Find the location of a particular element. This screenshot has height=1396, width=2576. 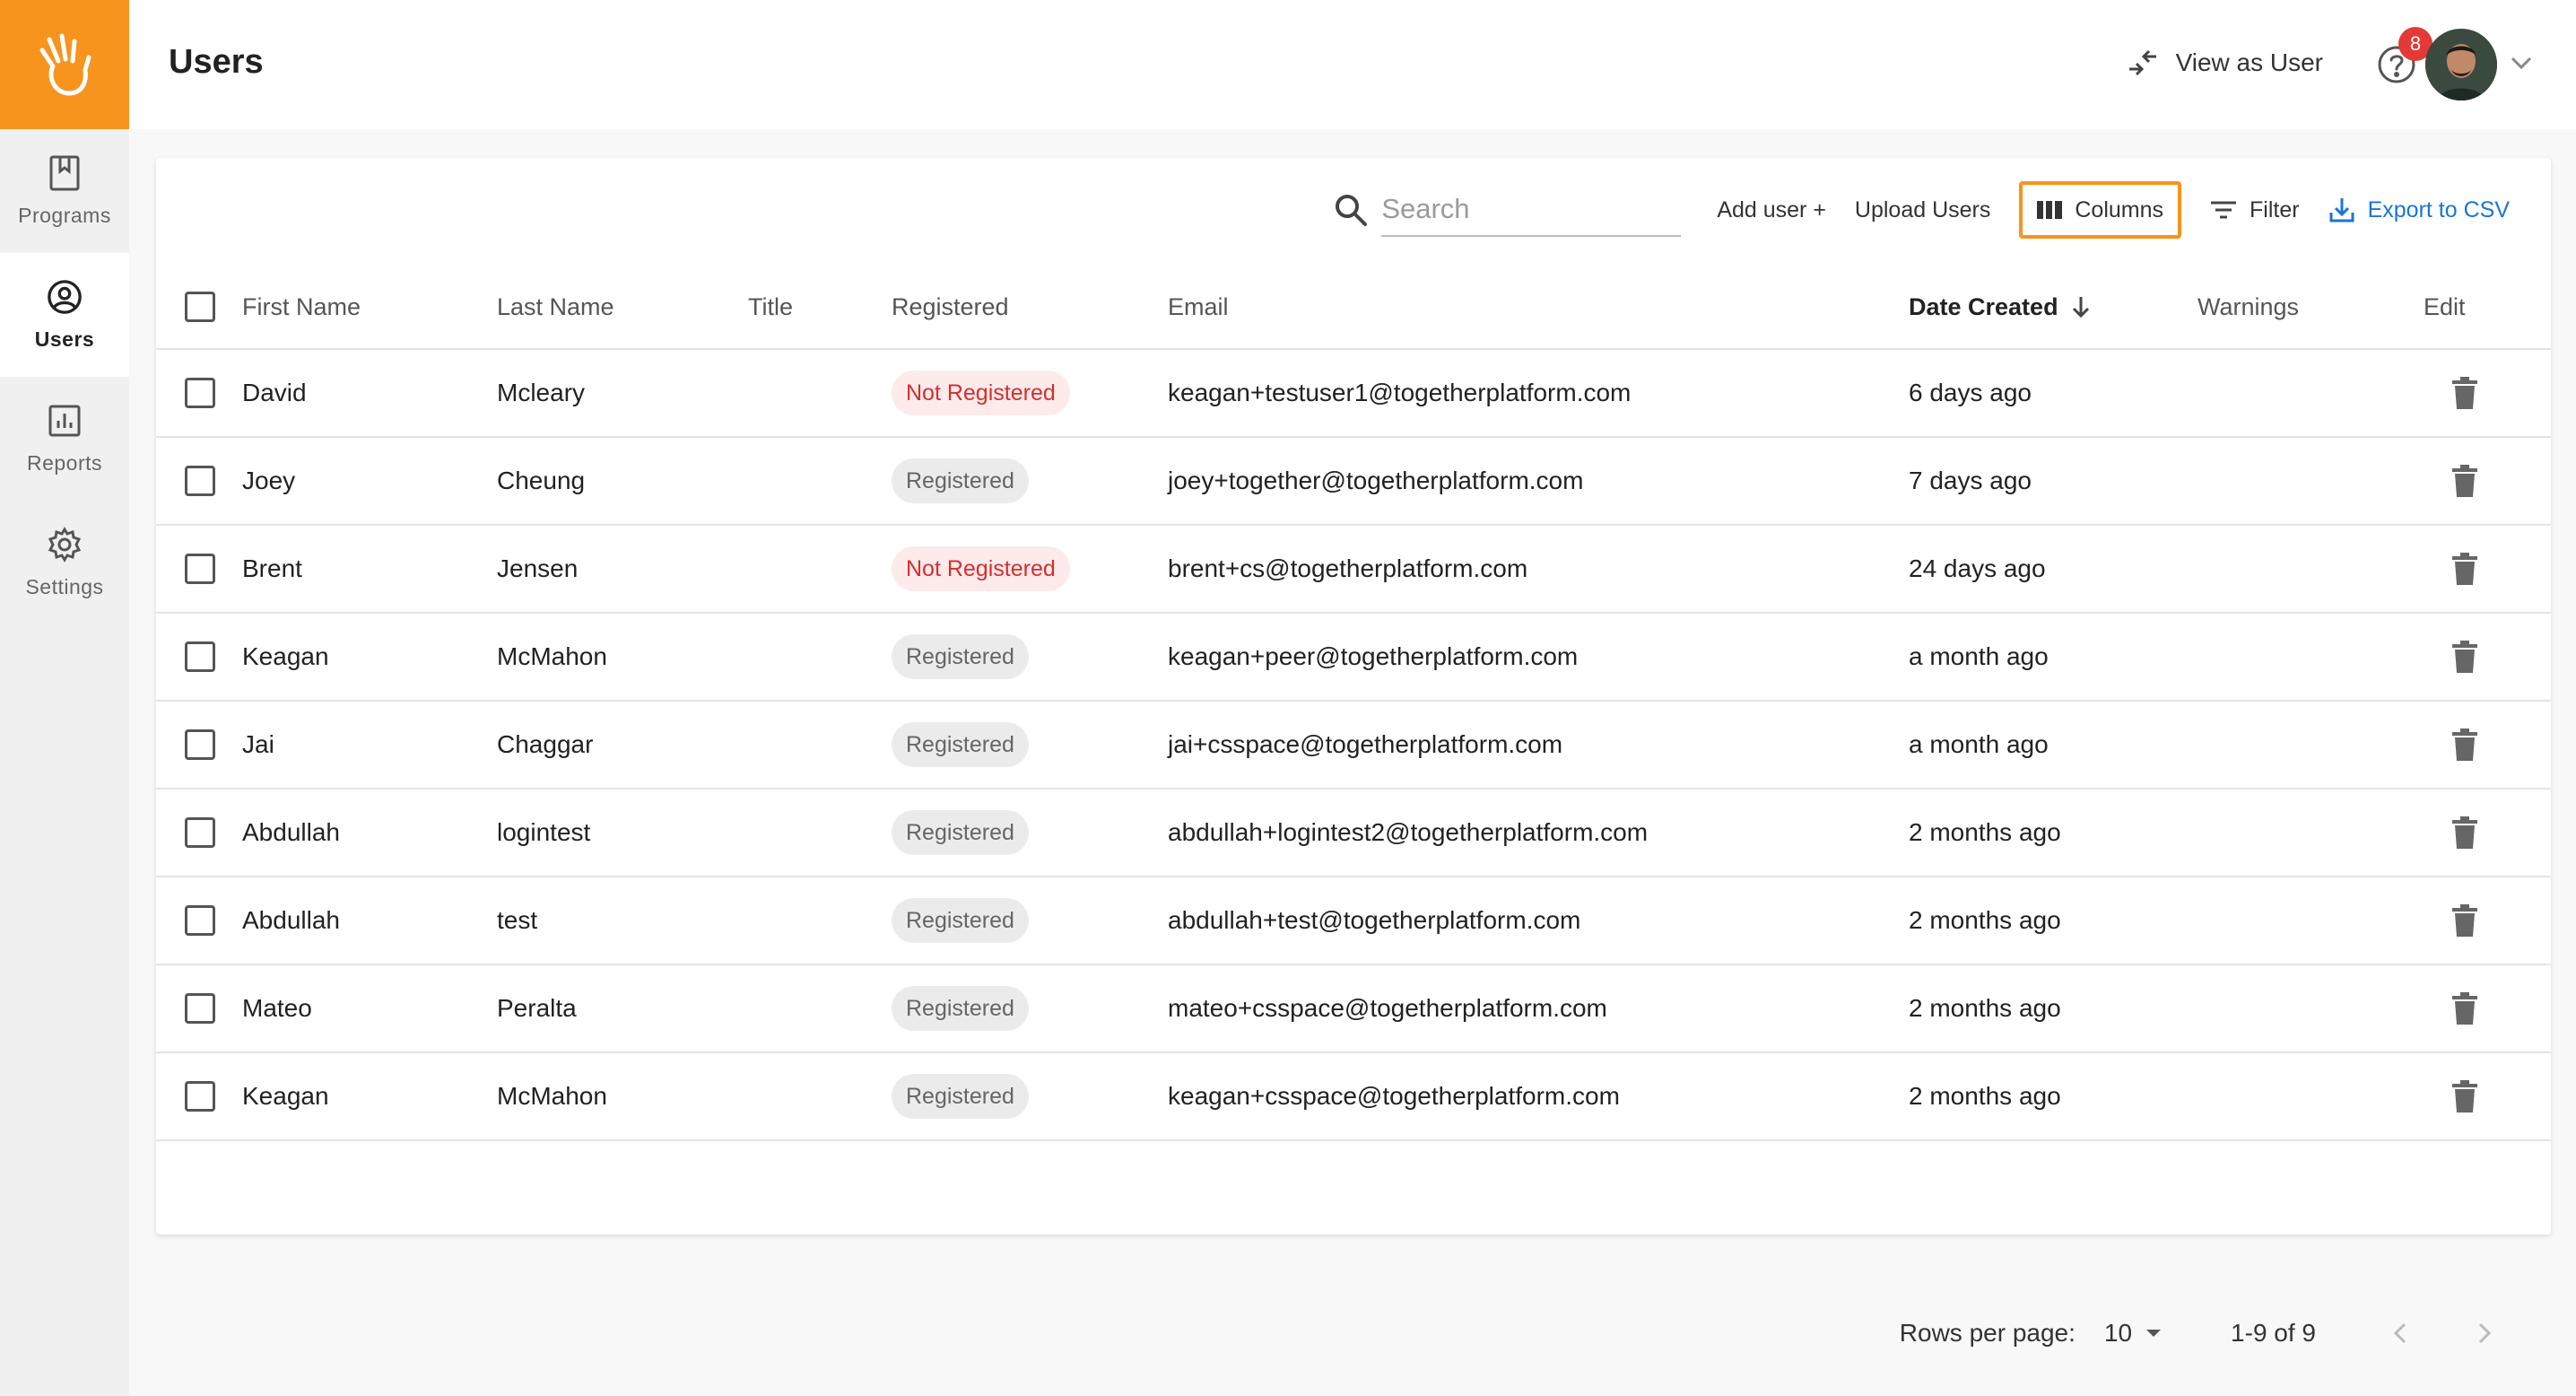

first-name-cell: David is located at coordinates (274, 392).